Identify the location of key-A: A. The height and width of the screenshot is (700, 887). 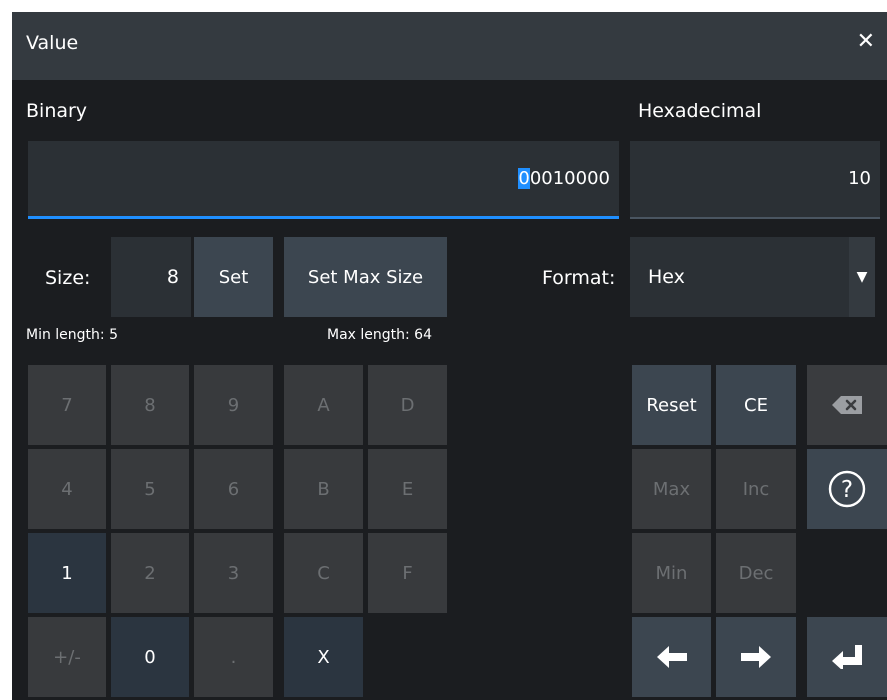
(323, 405).